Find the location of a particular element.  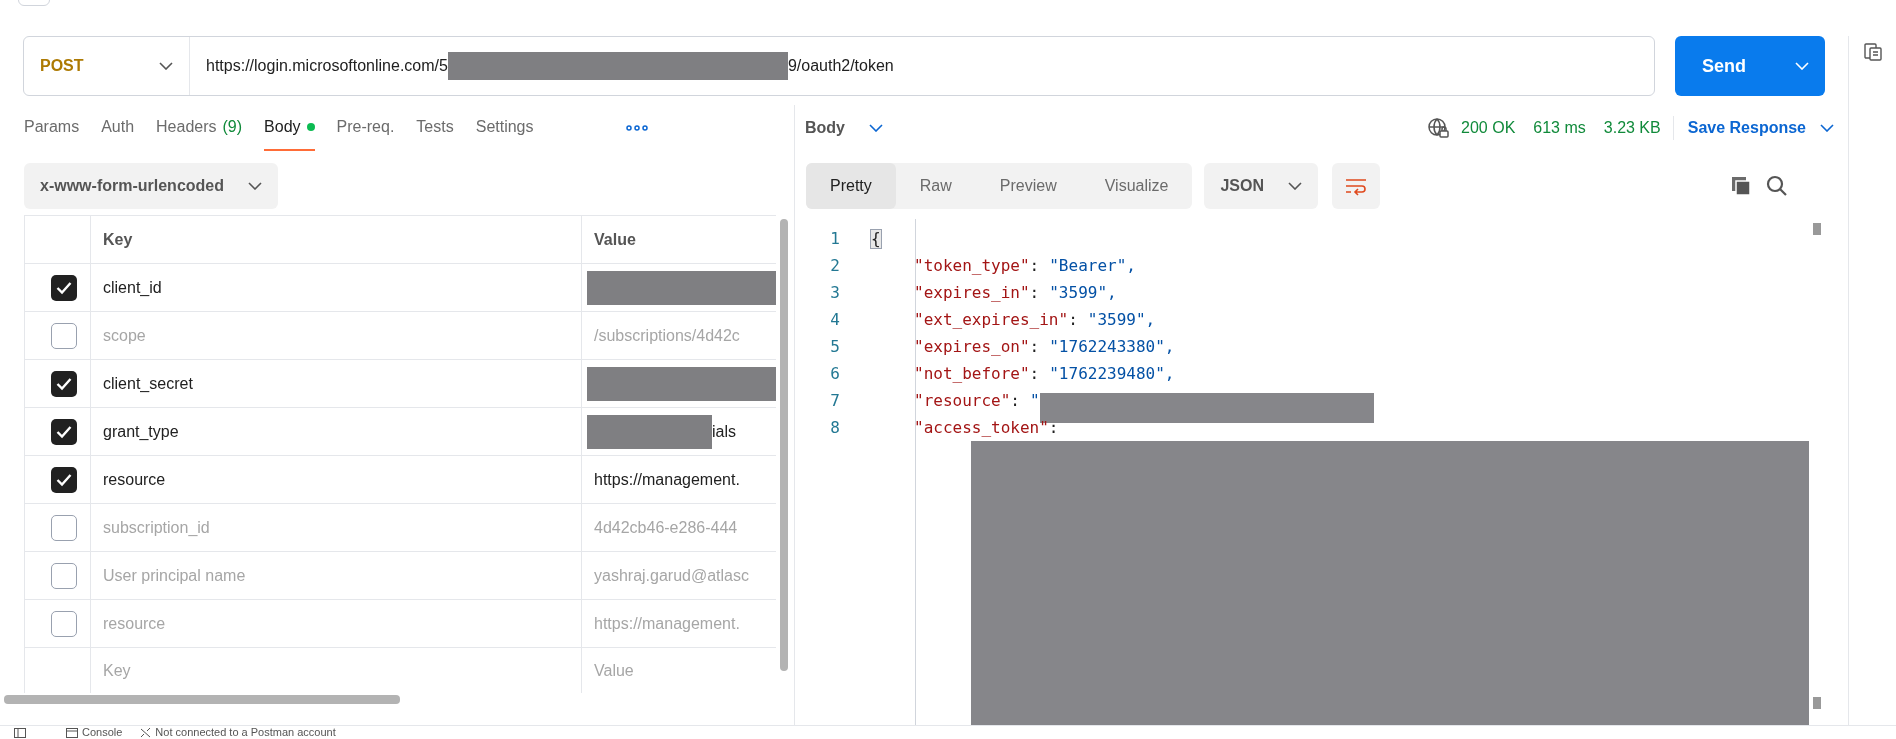

line-number: 8 is located at coordinates (834, 427).